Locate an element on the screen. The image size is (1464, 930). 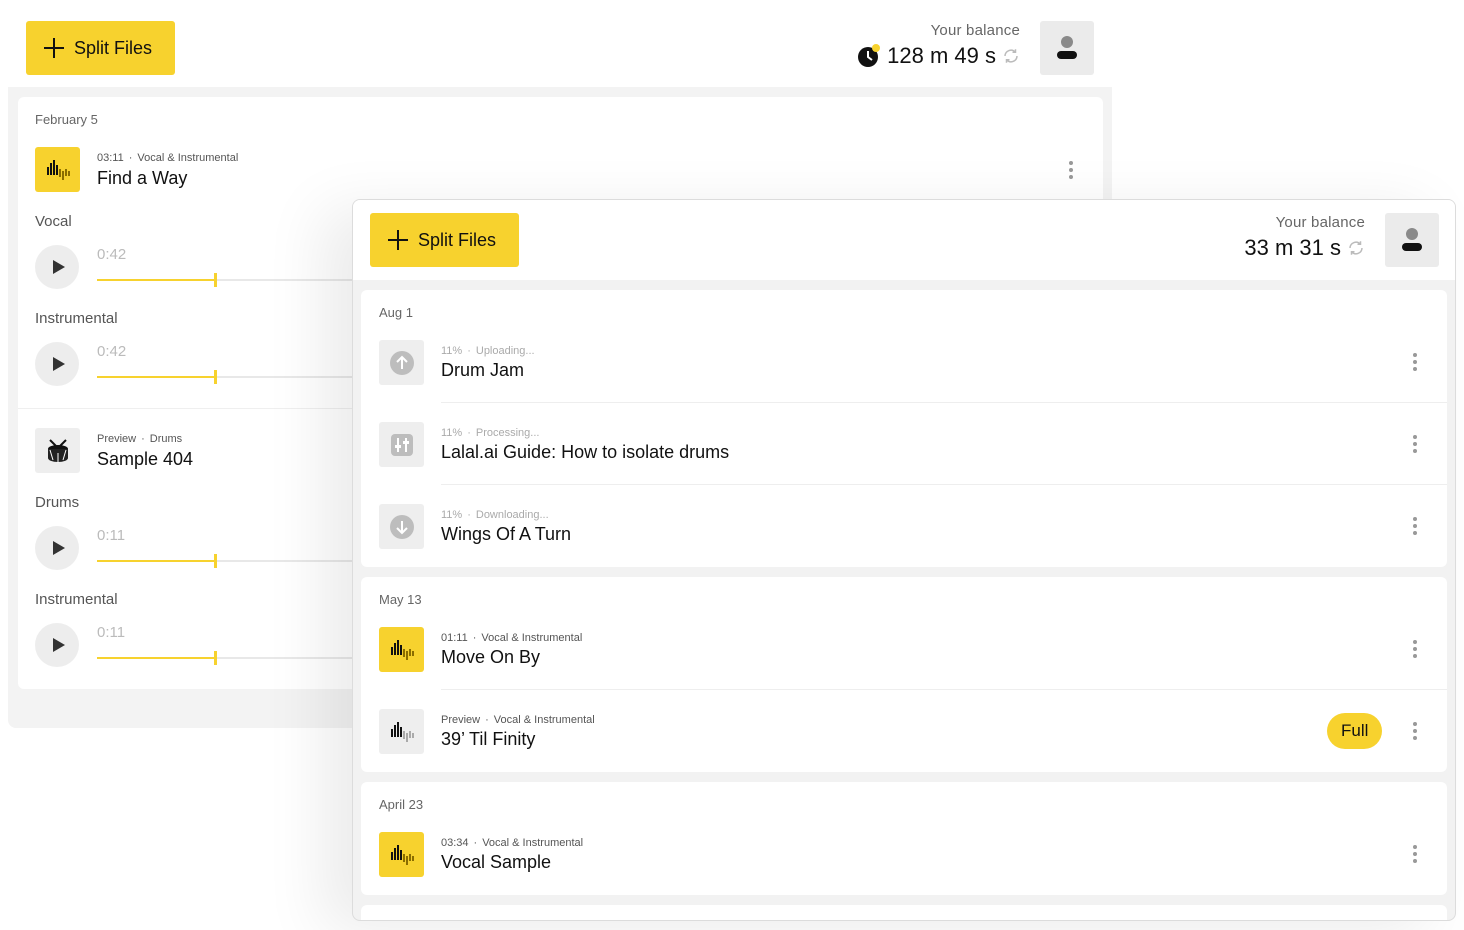
item-duration: 01:11 is located at coordinates (454, 638).